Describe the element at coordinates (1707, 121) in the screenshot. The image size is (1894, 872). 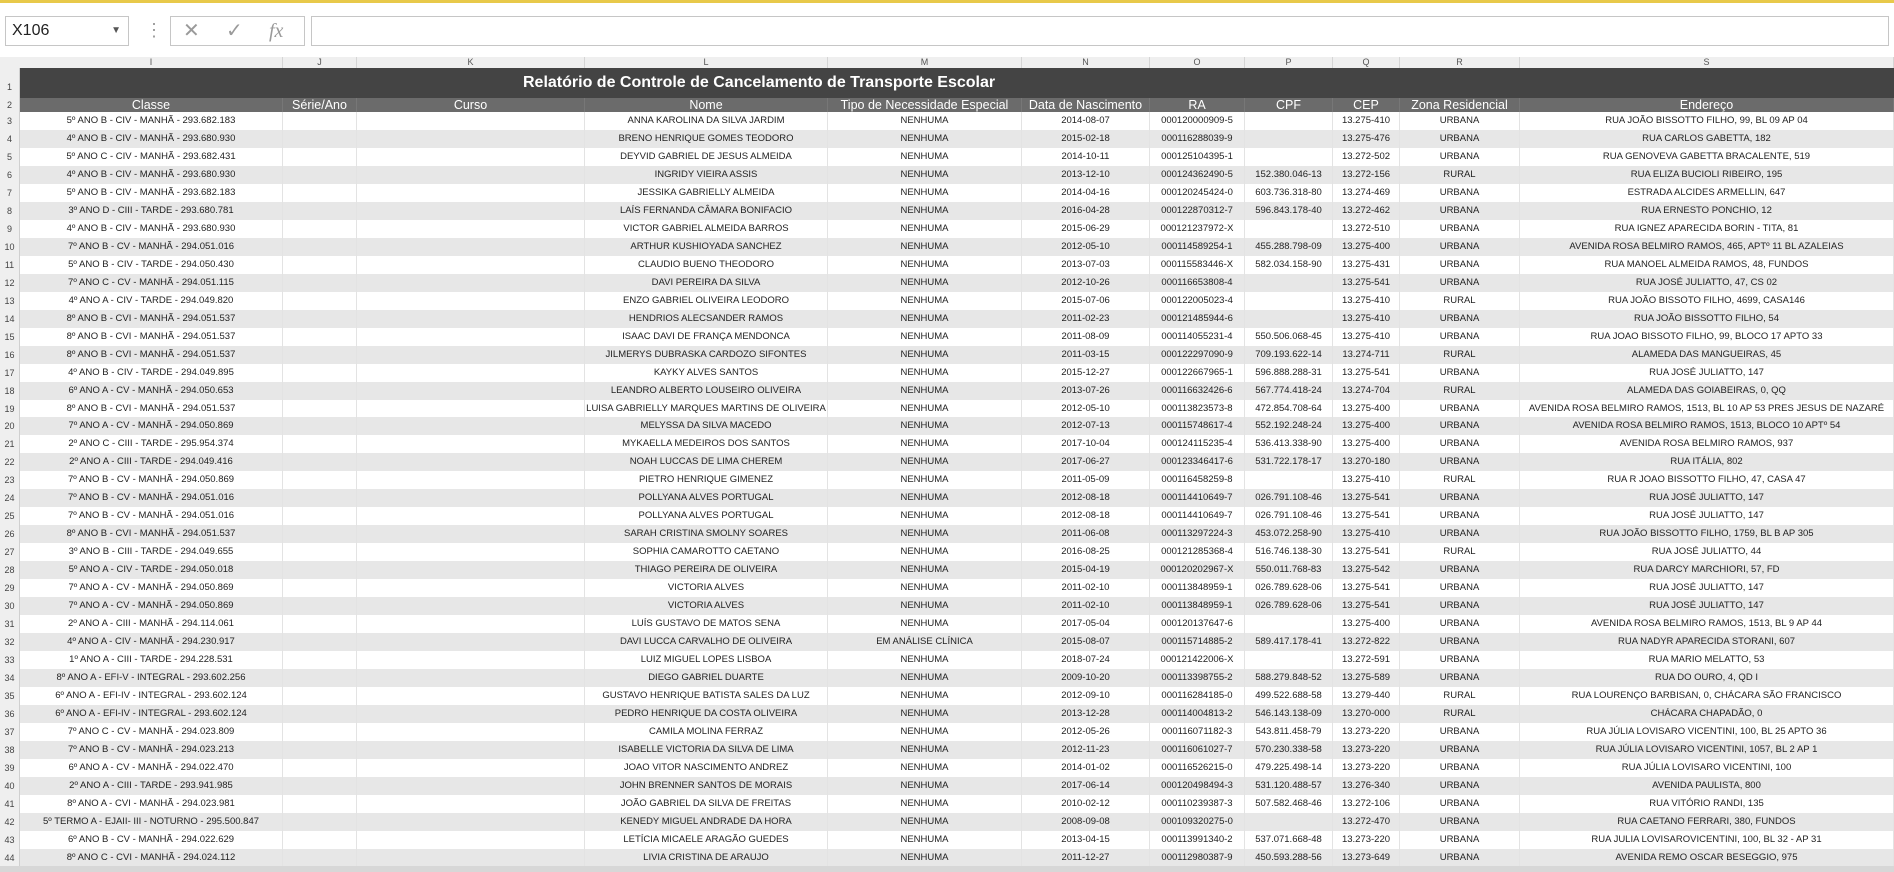
I see `cell-endereco: RUA JOÃO BISSOTTO FILHO, 99, BL 09 AP 04` at that location.